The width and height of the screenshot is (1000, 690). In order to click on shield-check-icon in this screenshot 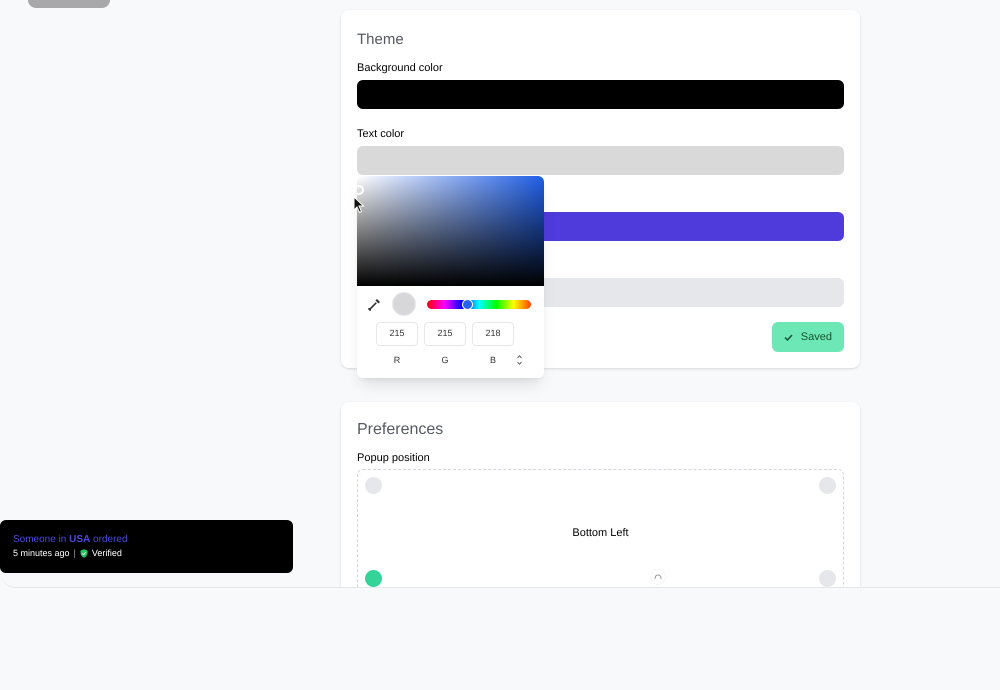, I will do `click(84, 553)`.